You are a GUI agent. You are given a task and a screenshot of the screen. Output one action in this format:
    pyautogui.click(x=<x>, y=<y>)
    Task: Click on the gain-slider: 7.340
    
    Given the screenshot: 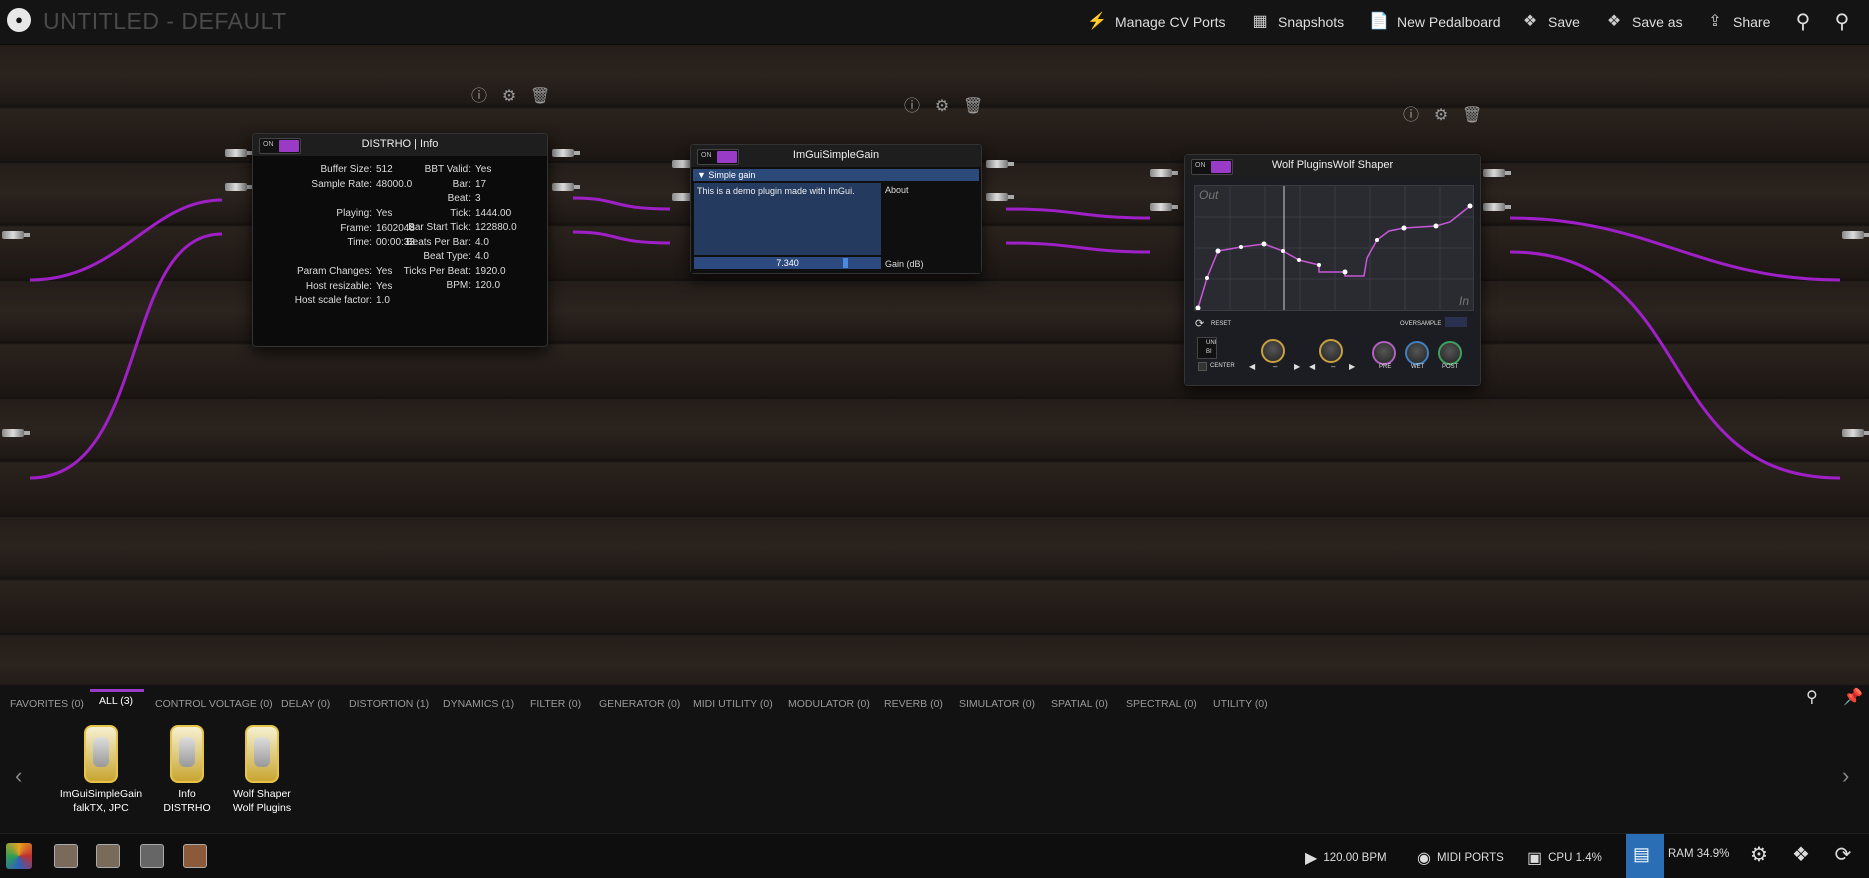 What is the action you would take?
    pyautogui.click(x=787, y=263)
    